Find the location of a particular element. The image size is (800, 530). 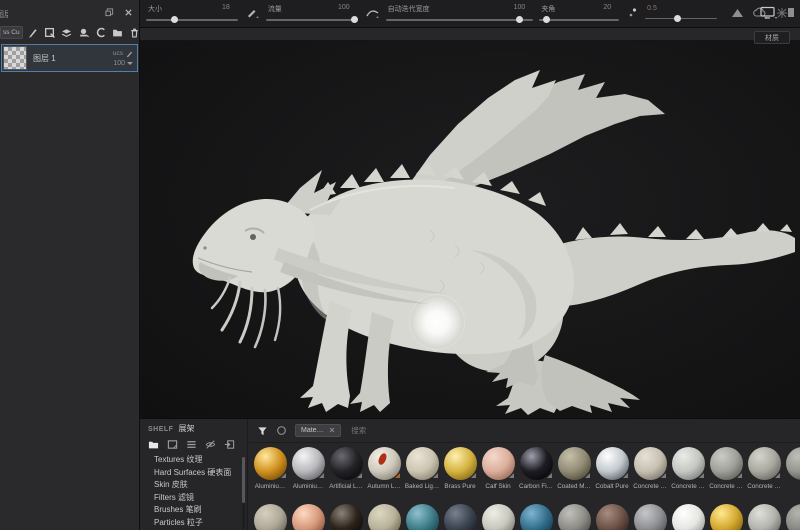

trash-icon is located at coordinates (134, 32).